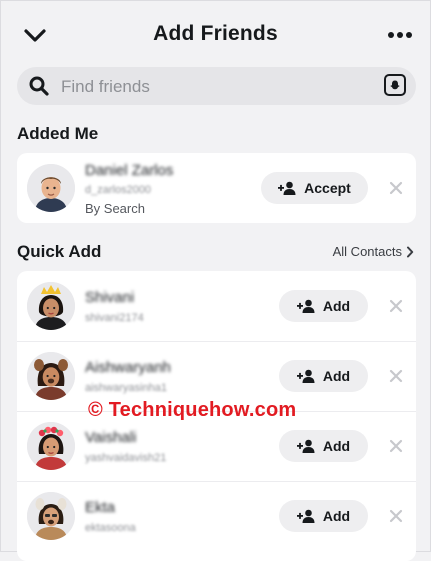 This screenshot has width=431, height=561. What do you see at coordinates (216, 306) in the screenshot?
I see `list-item: Shivani shivani2174 Add` at bounding box center [216, 306].